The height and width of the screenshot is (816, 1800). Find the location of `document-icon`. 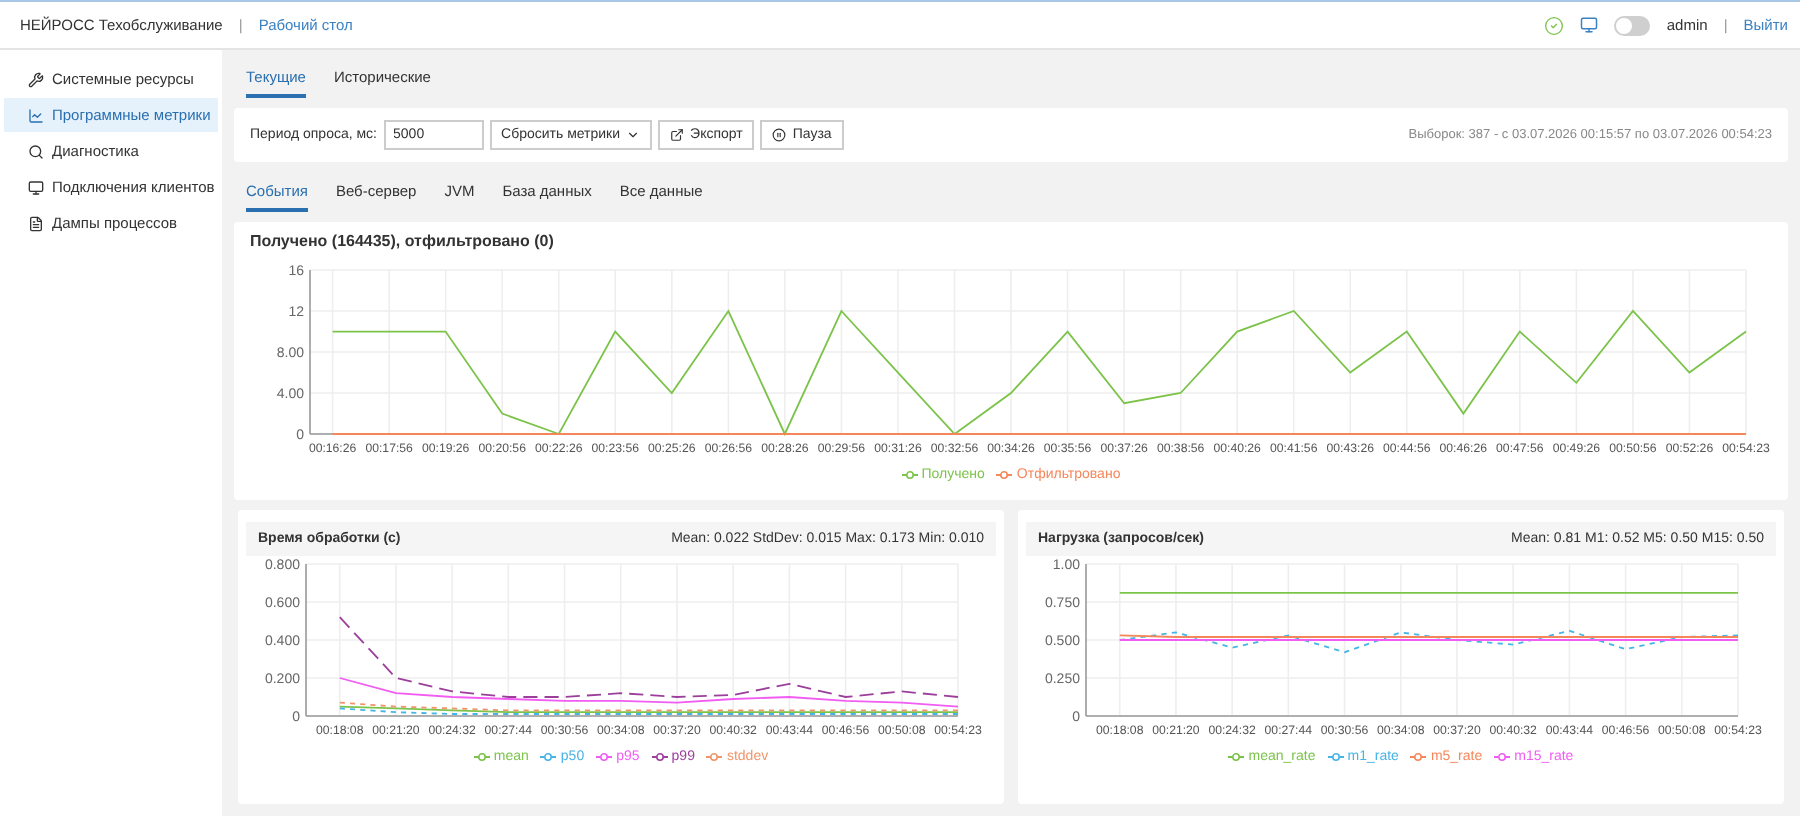

document-icon is located at coordinates (36, 223).